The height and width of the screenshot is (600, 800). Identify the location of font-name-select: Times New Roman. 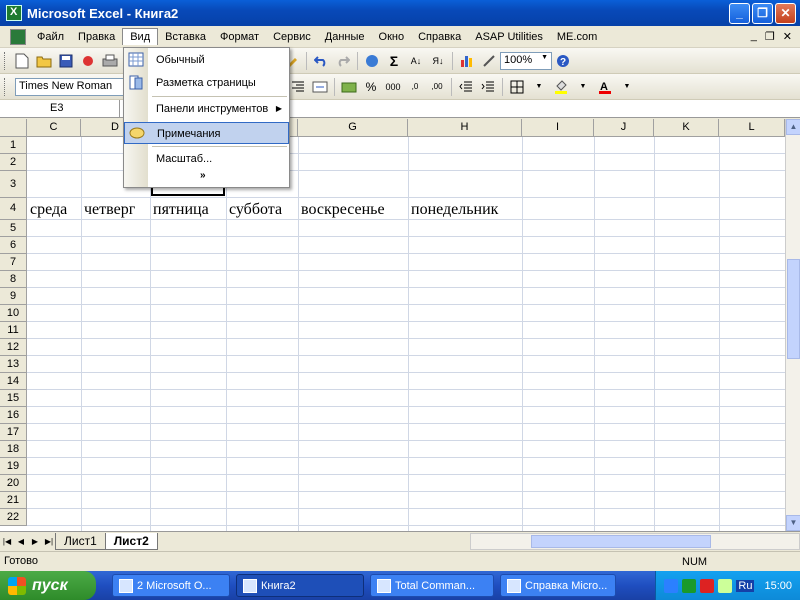
(70, 86).